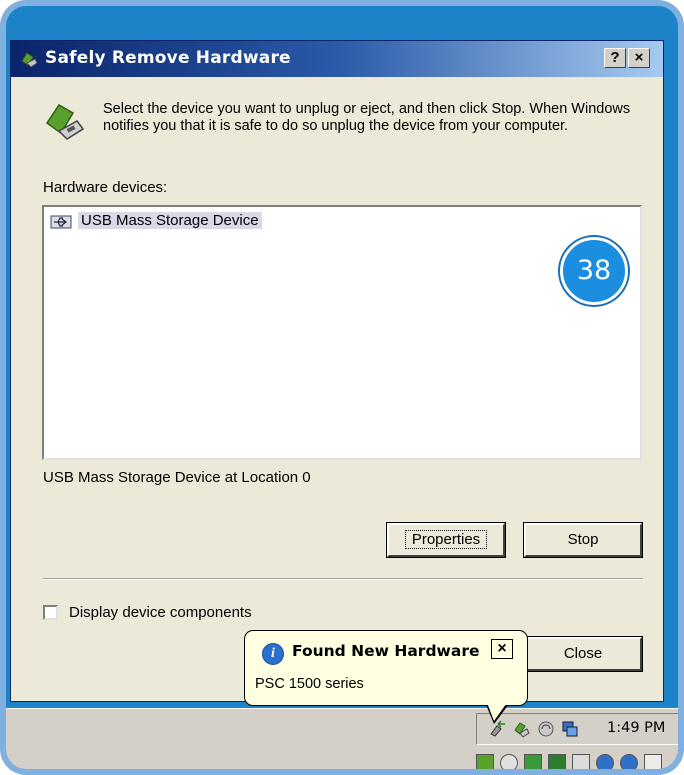 Image resolution: width=684 pixels, height=775 pixels. What do you see at coordinates (177, 477) in the screenshot?
I see `device-location-text: USB Mass Storage Device at Location 0` at bounding box center [177, 477].